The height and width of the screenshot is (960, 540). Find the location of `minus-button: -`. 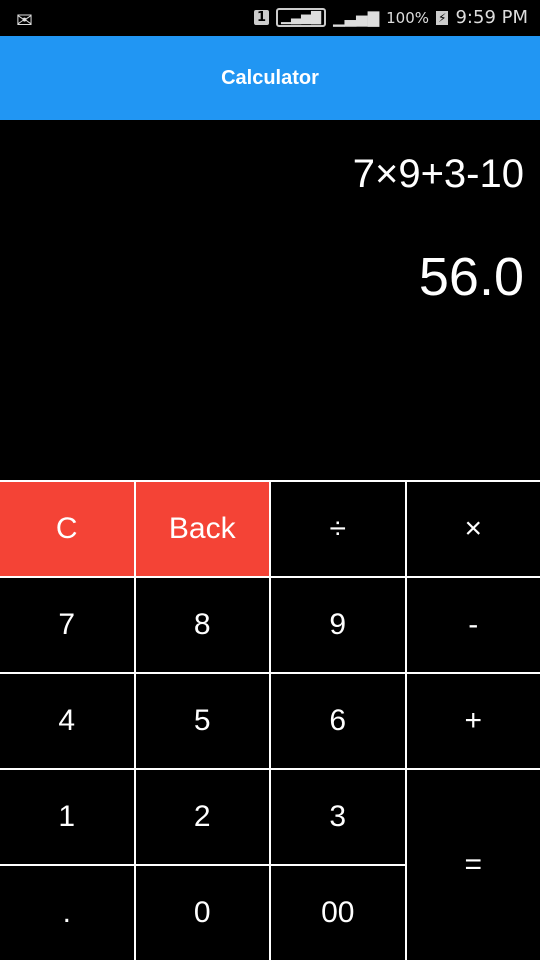

minus-button: - is located at coordinates (473, 625).